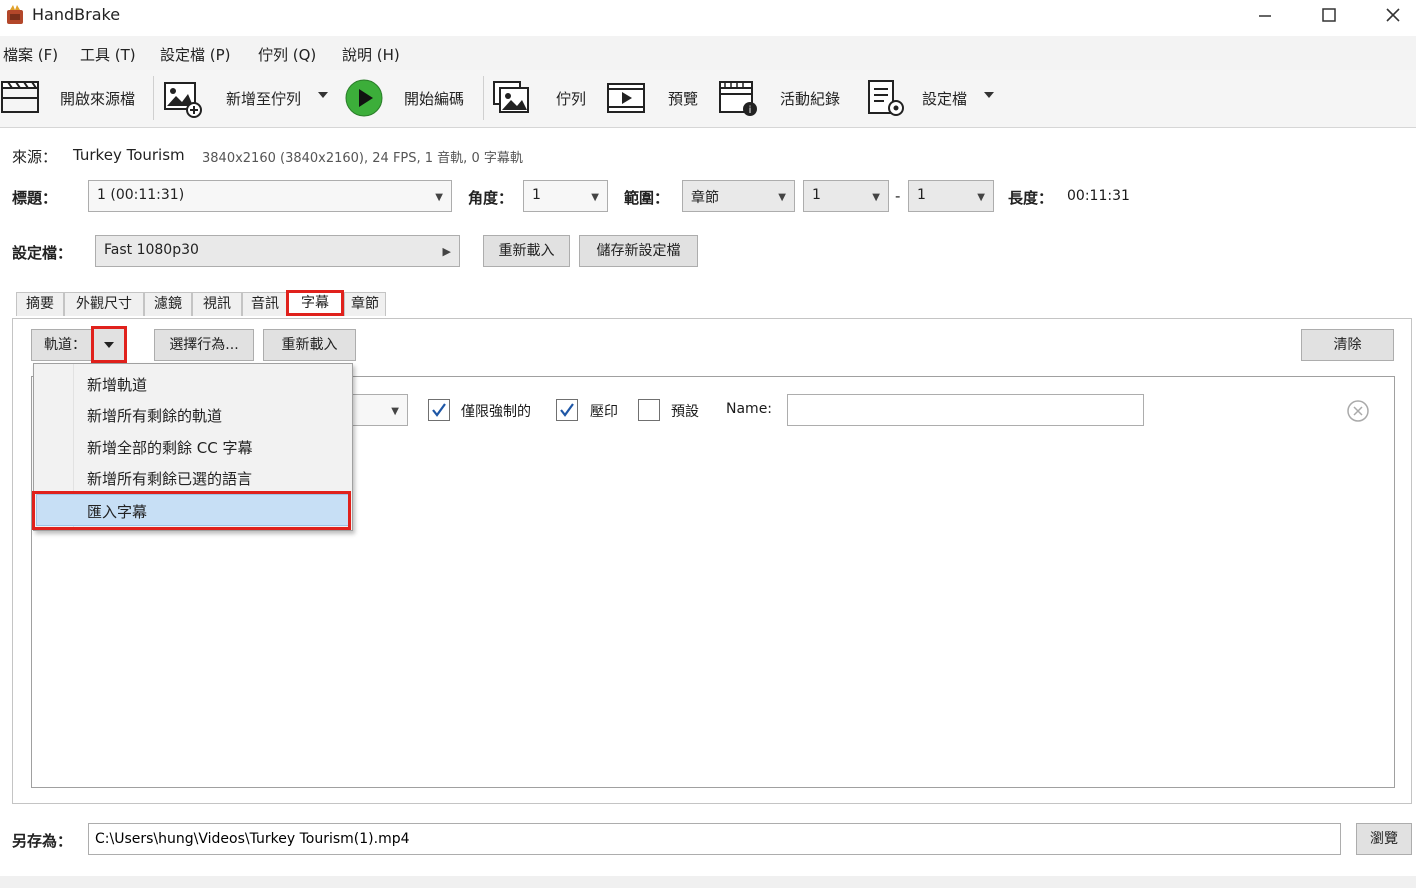 The image size is (1416, 888). I want to click on default-checkbox, so click(649, 410).